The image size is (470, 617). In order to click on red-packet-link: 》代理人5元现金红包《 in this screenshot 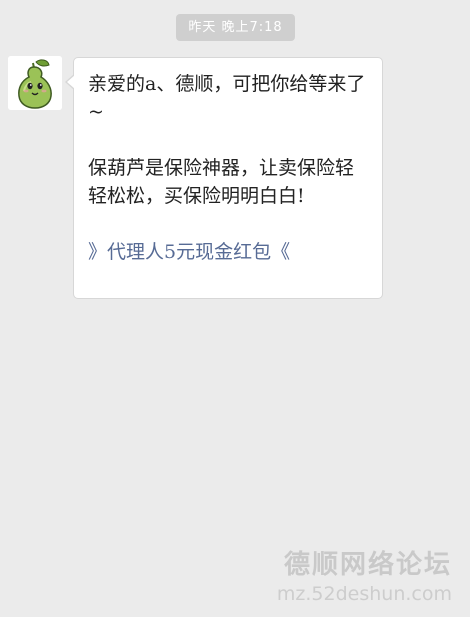, I will do `click(229, 252)`.